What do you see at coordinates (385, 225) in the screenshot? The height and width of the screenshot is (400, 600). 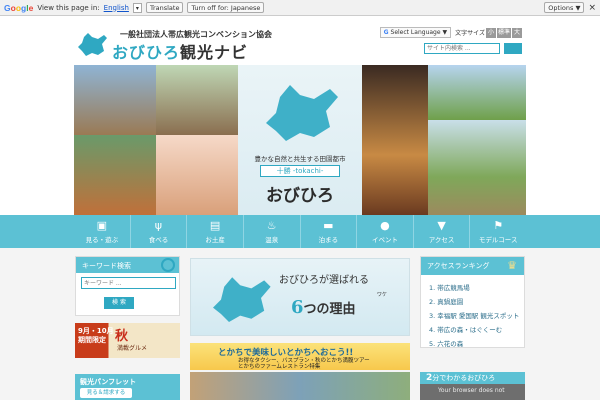 I see `balloon-icon: ●` at bounding box center [385, 225].